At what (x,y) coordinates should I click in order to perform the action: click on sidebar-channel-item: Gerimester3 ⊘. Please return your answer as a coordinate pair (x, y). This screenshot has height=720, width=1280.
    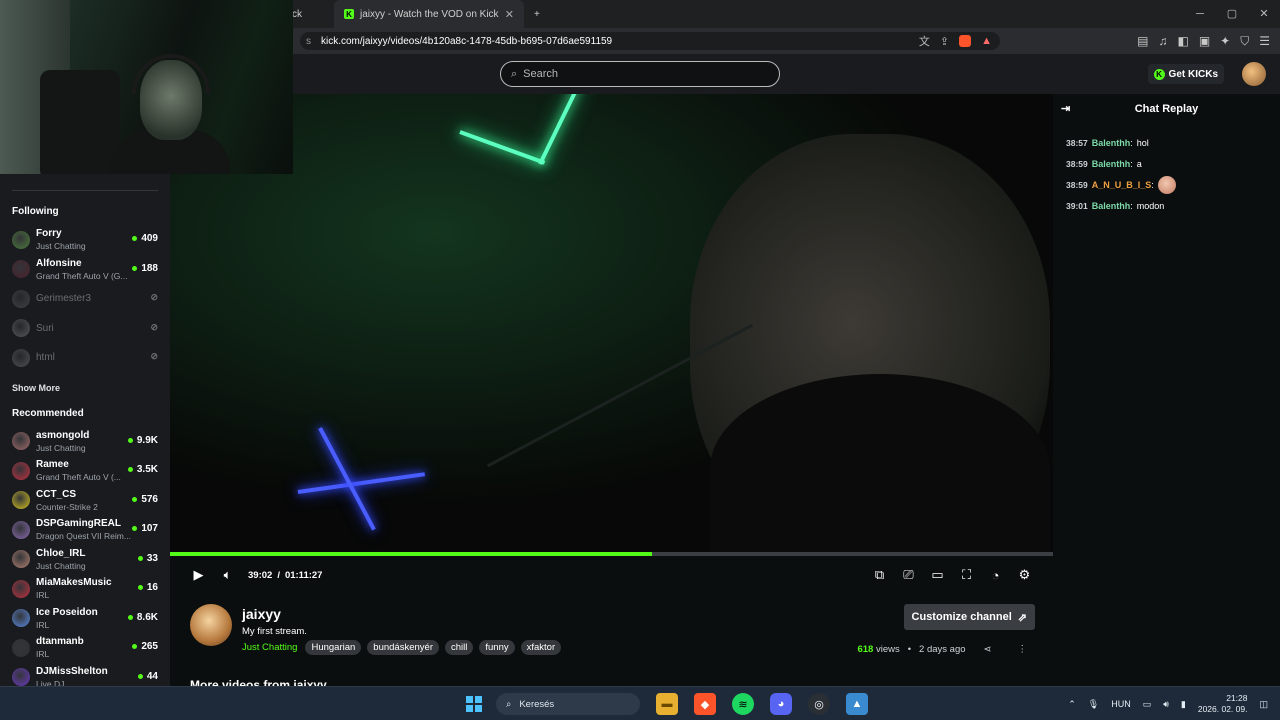
    Looking at the image, I should click on (85, 299).